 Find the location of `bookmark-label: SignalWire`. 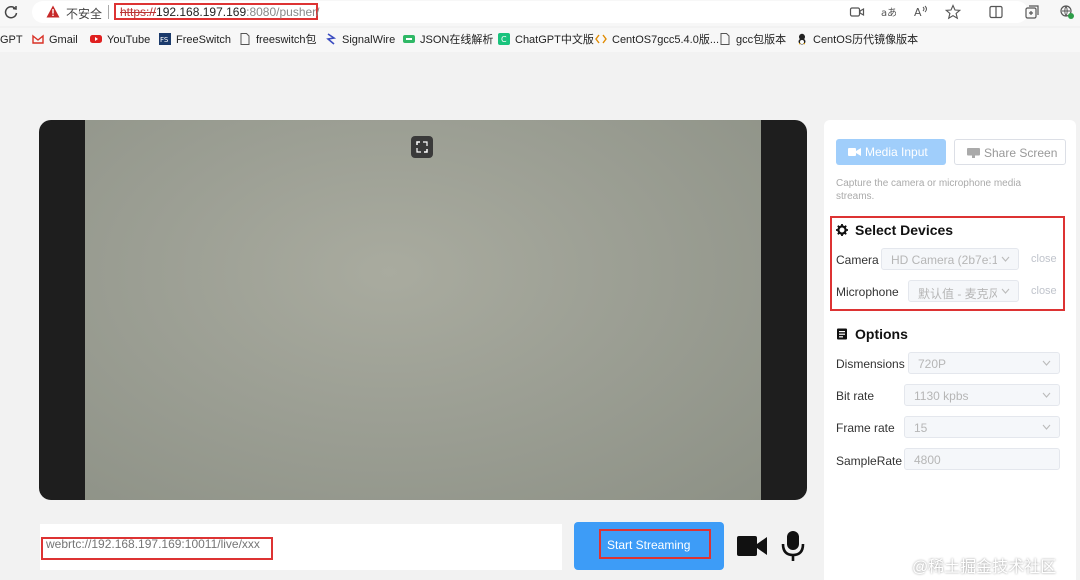

bookmark-label: SignalWire is located at coordinates (369, 40).